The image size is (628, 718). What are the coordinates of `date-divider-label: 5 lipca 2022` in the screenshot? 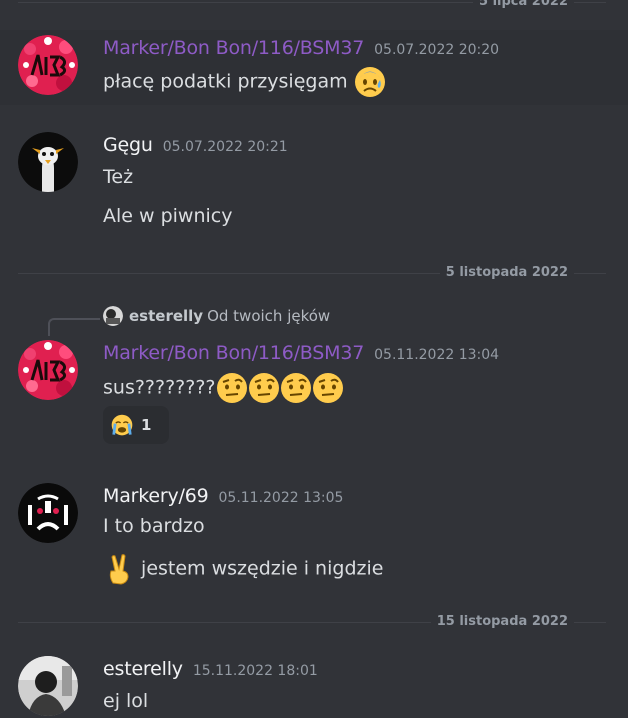 It's located at (523, 5).